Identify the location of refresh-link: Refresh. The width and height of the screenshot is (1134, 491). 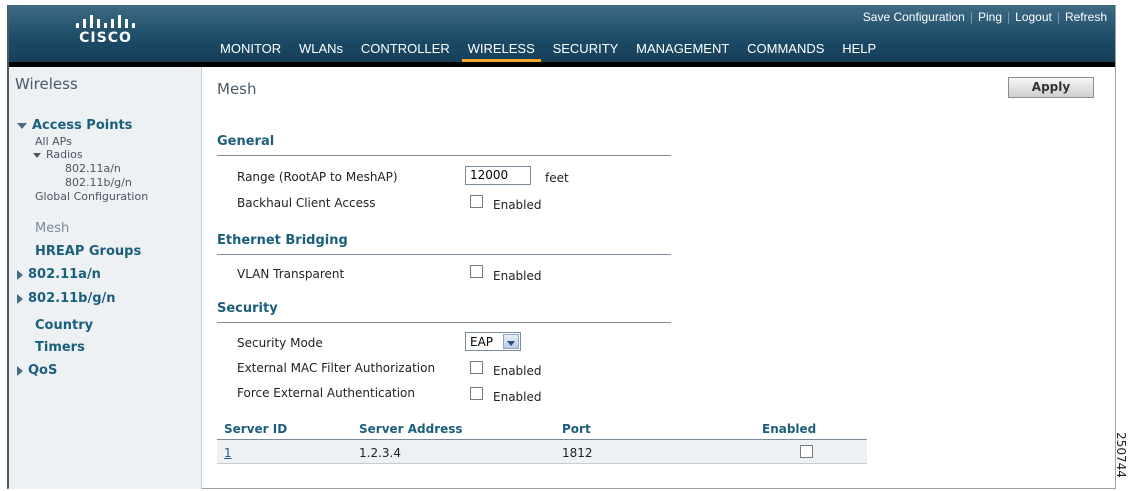
(1086, 17).